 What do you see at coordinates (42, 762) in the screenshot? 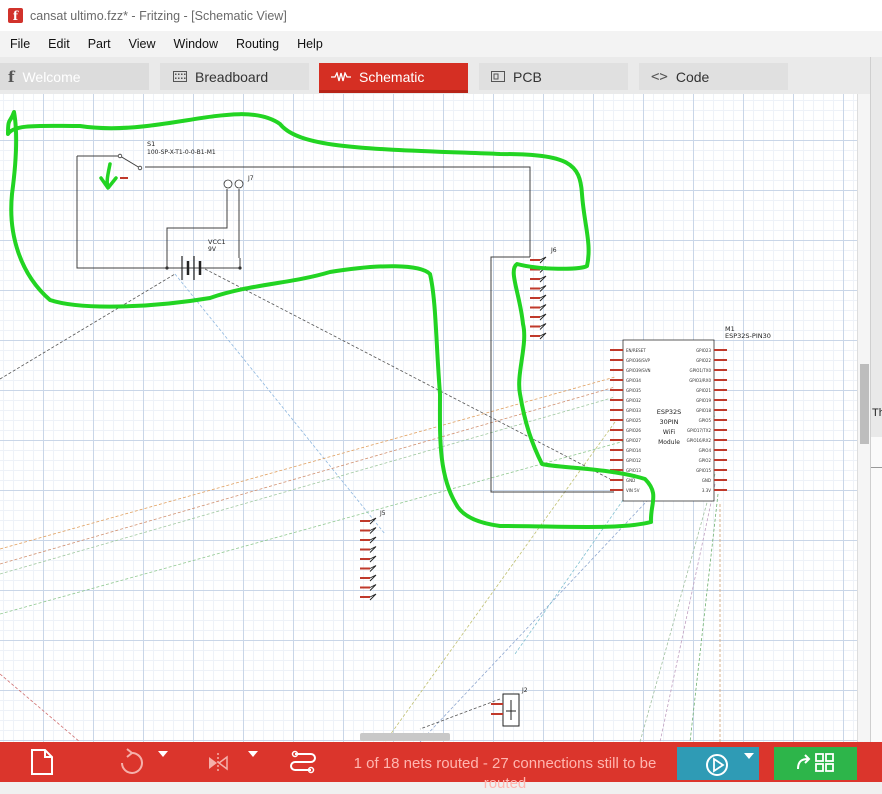
I see `new-sketch-icon` at bounding box center [42, 762].